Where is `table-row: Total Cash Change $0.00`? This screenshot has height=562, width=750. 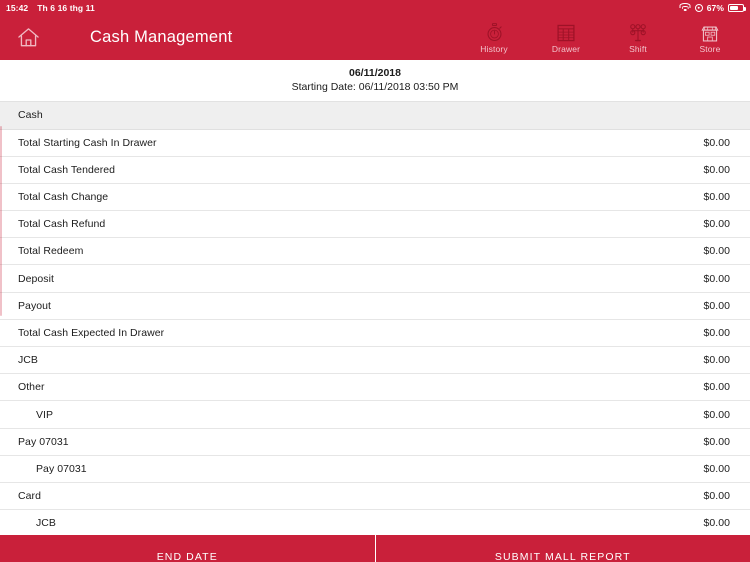
table-row: Total Cash Change $0.00 is located at coordinates (375, 197).